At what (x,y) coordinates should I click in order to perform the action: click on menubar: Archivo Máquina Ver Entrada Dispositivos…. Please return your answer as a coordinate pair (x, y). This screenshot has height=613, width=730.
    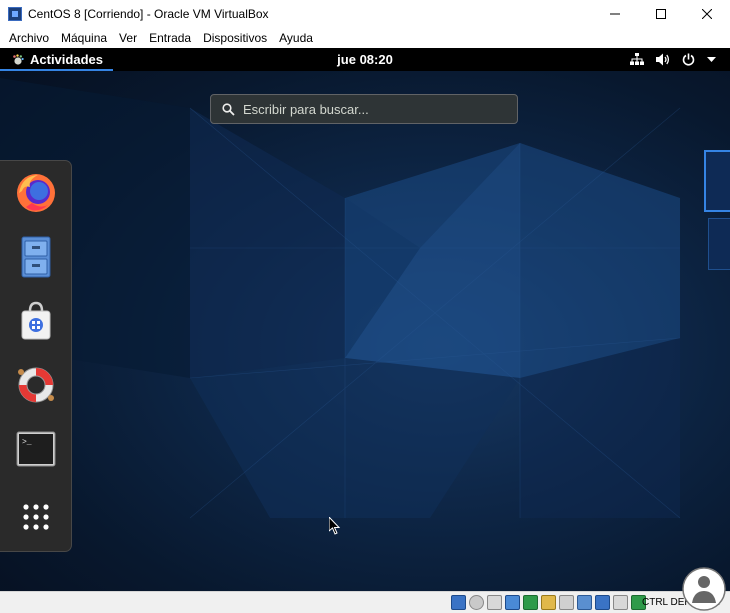
    Looking at the image, I should click on (365, 38).